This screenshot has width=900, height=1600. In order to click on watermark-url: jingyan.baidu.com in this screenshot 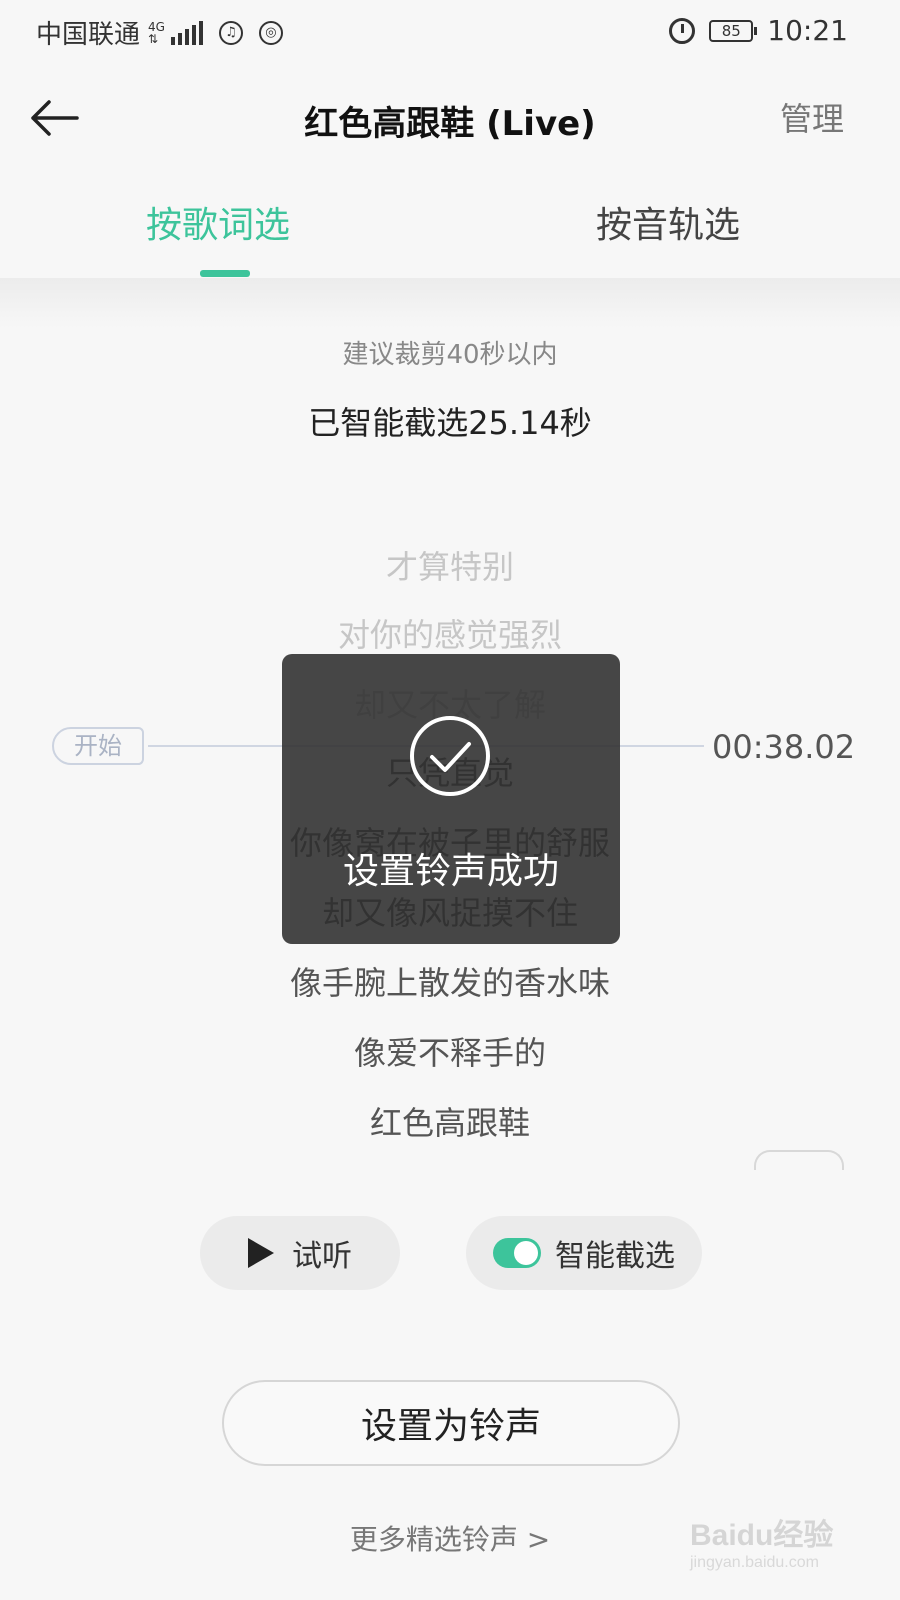, I will do `click(754, 1562)`.